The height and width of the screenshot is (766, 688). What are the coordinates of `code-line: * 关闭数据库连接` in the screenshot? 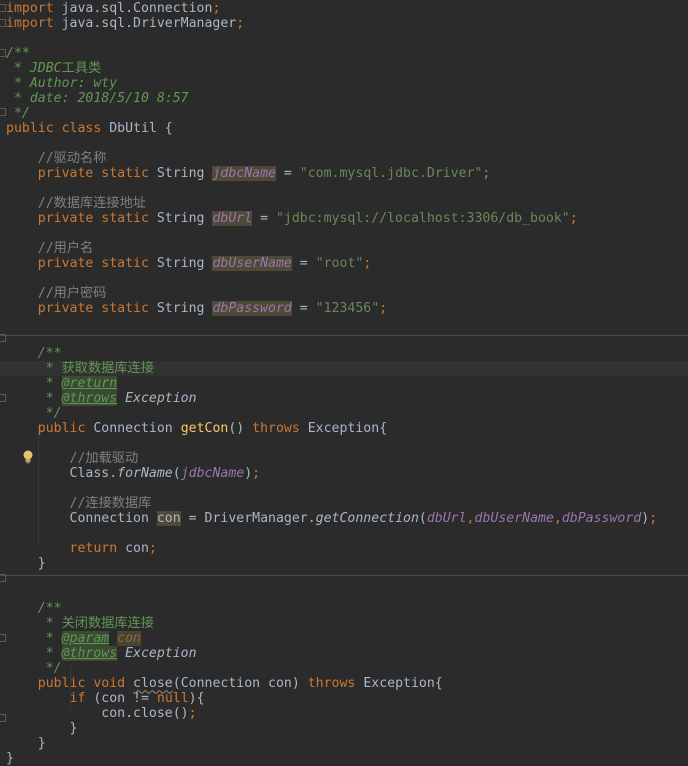 It's located at (344, 623).